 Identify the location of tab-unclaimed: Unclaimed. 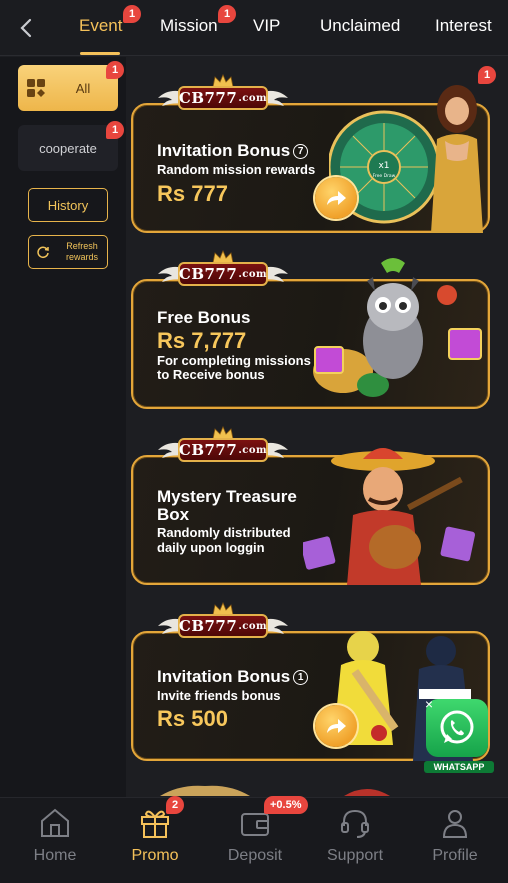
(360, 26).